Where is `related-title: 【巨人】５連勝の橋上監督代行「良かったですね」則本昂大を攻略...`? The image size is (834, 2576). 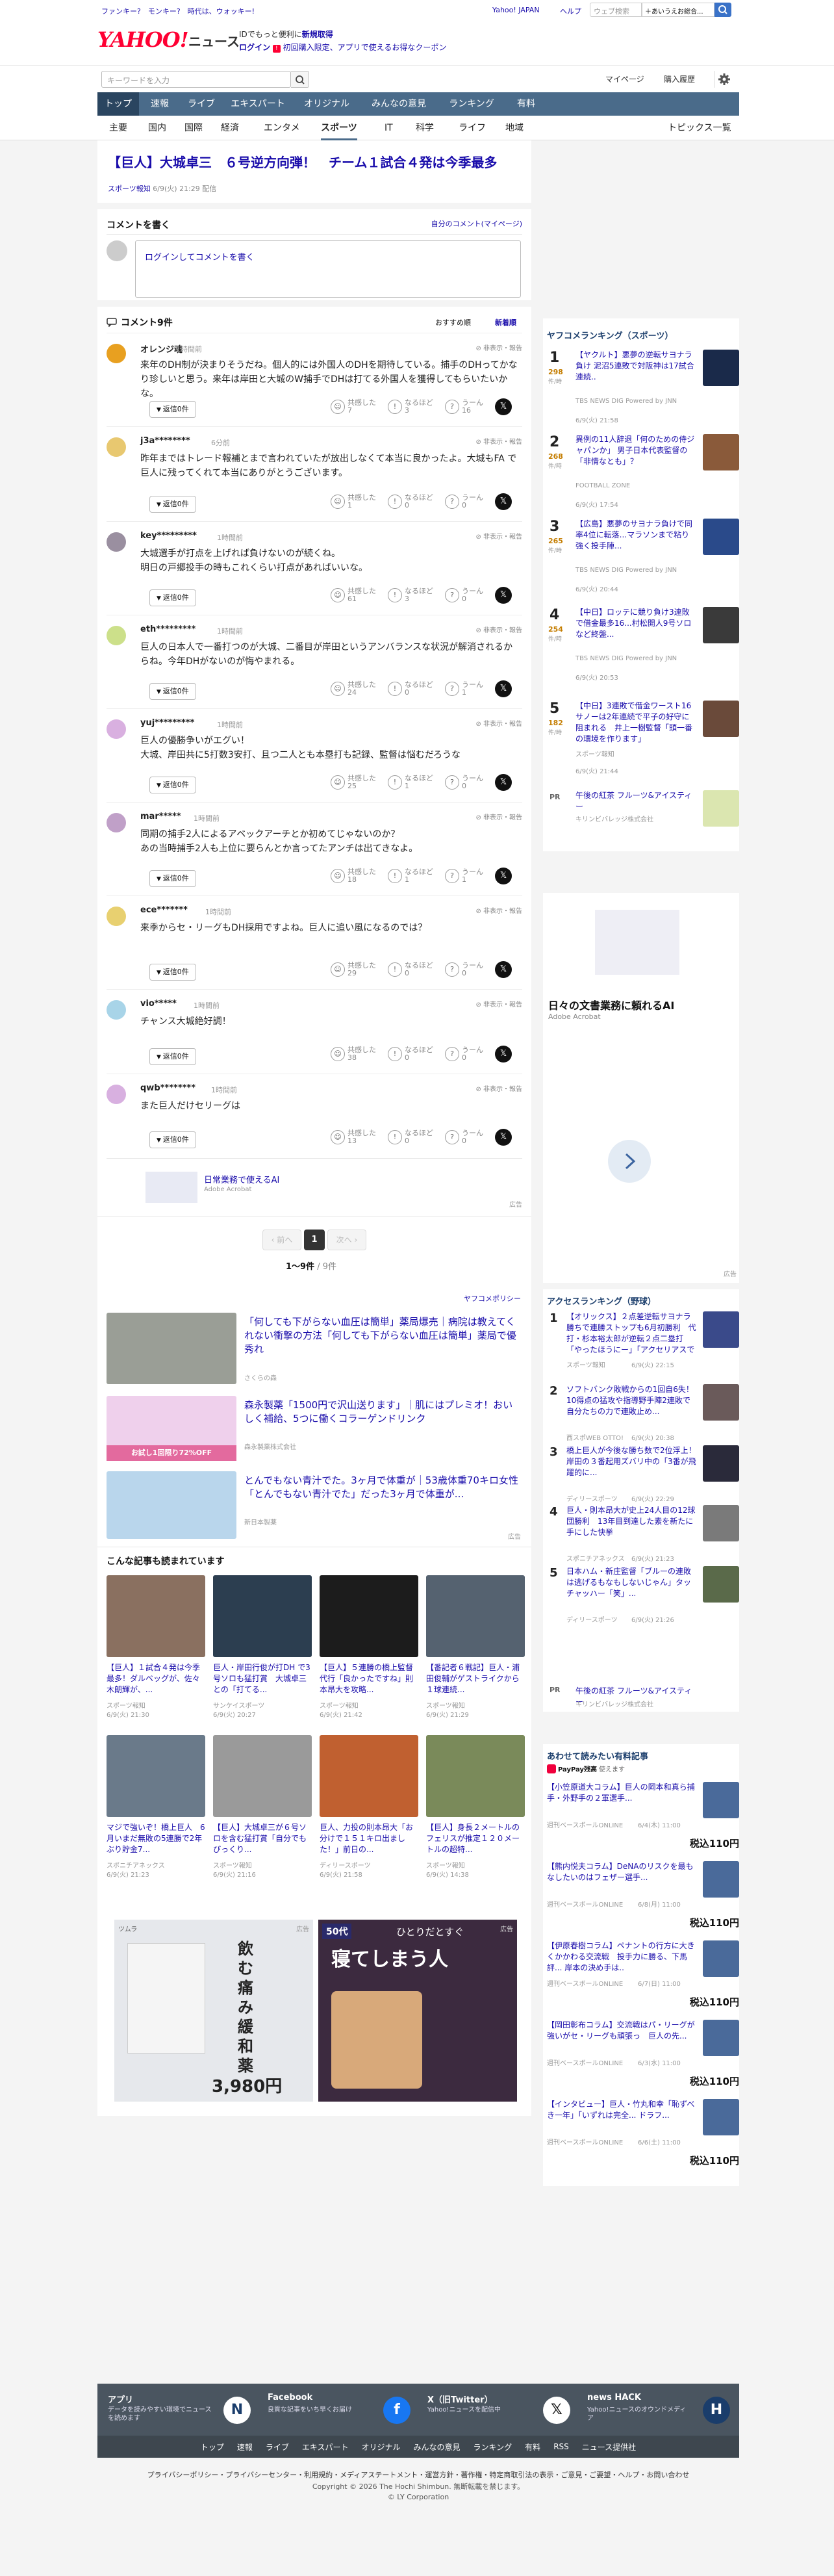
related-title: 【巨人】５連勝の橋上監督代行「良かったですね」則本昂大を攻略... is located at coordinates (369, 1679).